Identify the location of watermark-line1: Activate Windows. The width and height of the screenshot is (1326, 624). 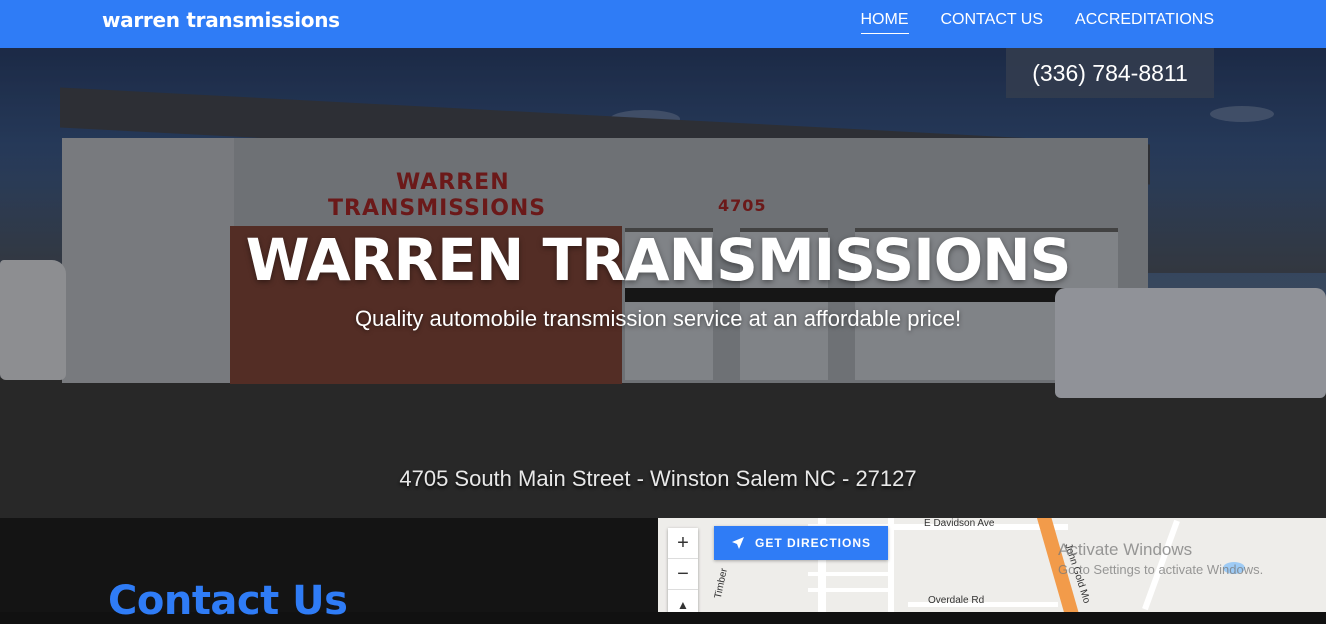
(1125, 549).